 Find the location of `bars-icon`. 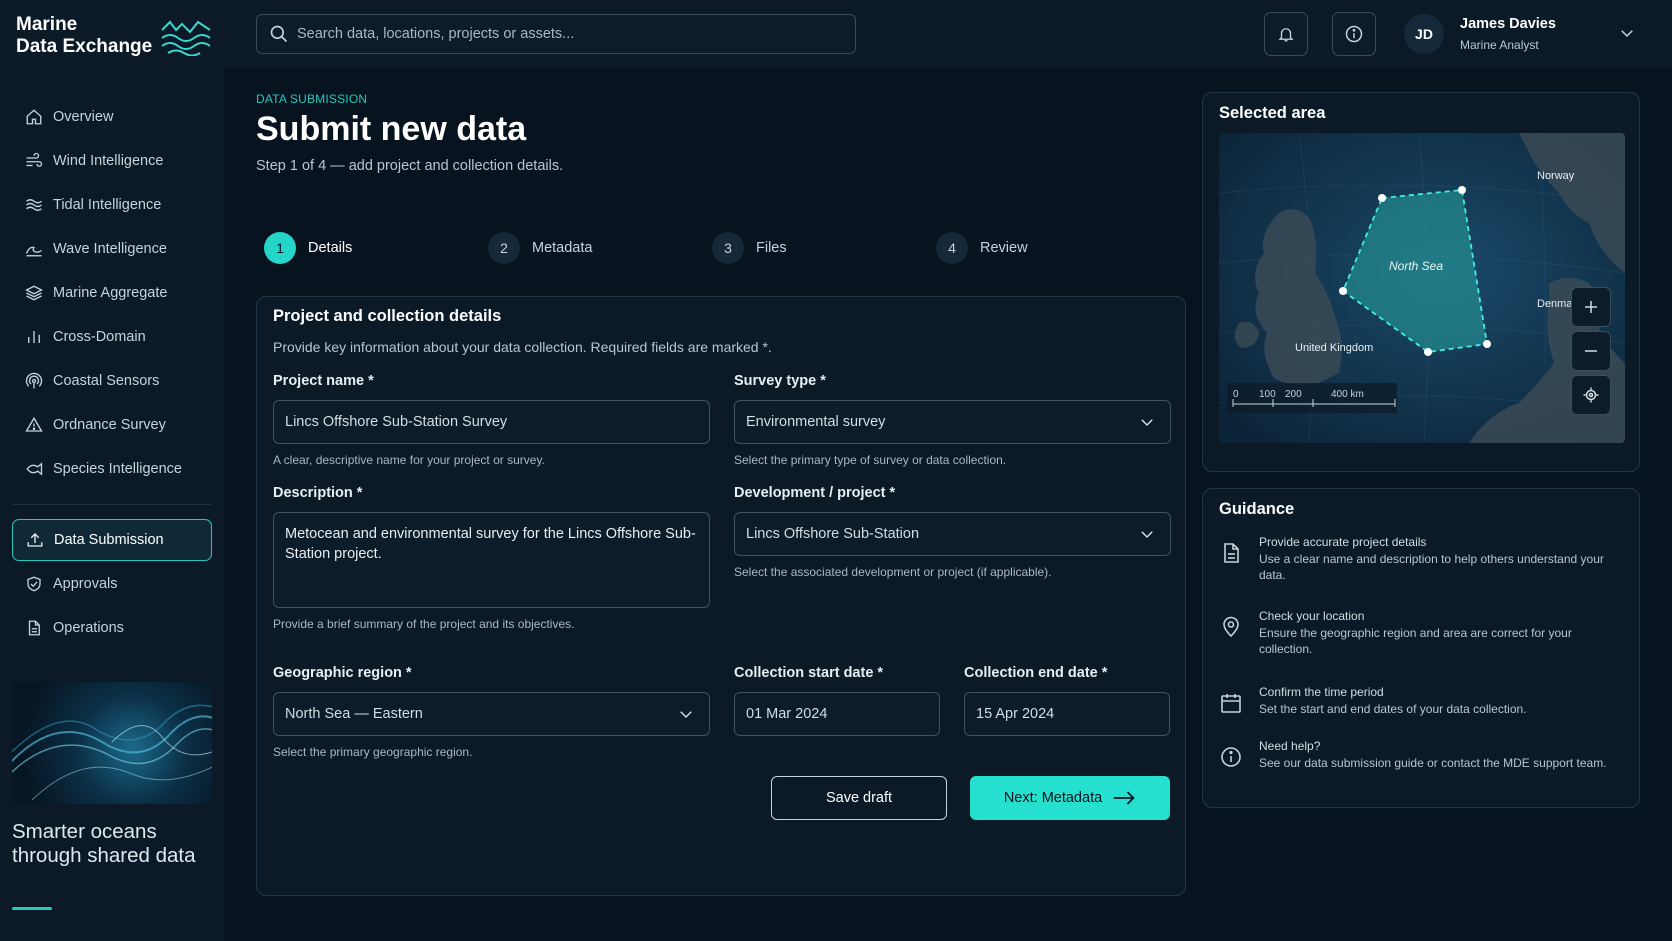

bars-icon is located at coordinates (34, 337).